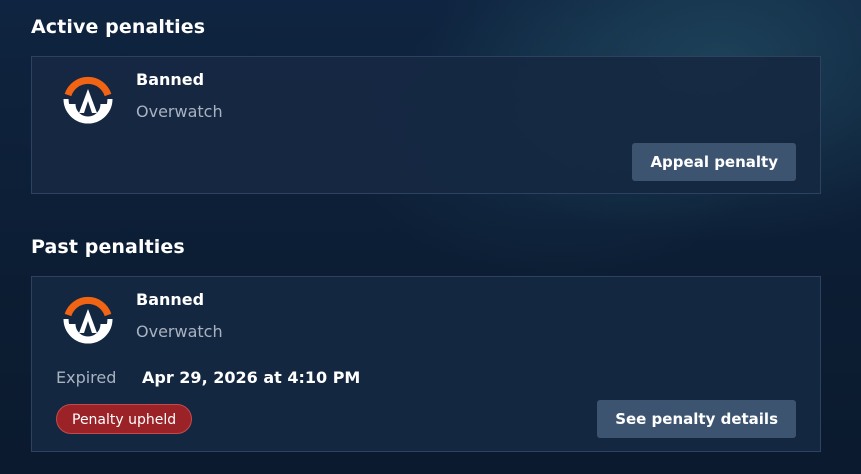  What do you see at coordinates (86, 377) in the screenshot?
I see `expired-label: Expired` at bounding box center [86, 377].